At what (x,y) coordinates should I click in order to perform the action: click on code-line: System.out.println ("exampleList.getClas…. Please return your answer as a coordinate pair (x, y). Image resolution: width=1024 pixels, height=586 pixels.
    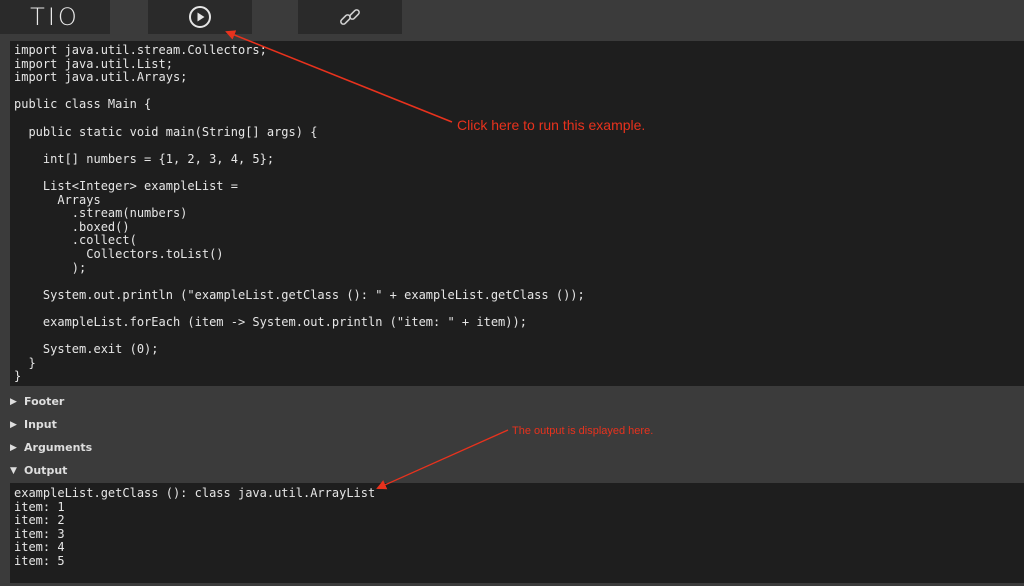
    Looking at the image, I should click on (299, 294).